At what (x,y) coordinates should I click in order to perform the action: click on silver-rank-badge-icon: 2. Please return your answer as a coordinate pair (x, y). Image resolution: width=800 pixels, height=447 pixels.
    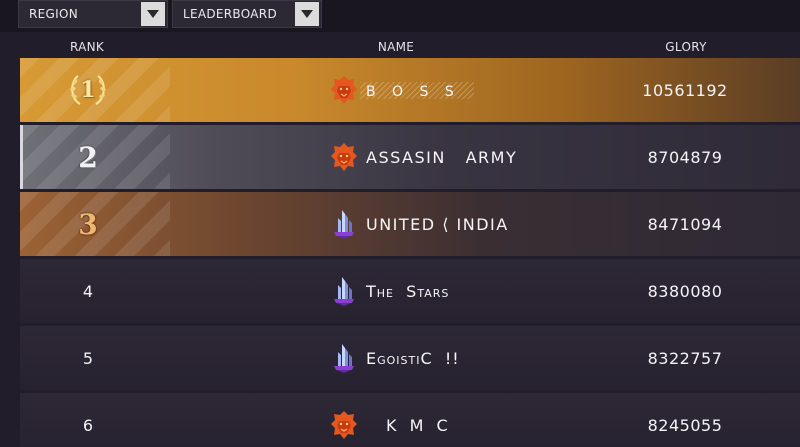
    Looking at the image, I should click on (88, 157).